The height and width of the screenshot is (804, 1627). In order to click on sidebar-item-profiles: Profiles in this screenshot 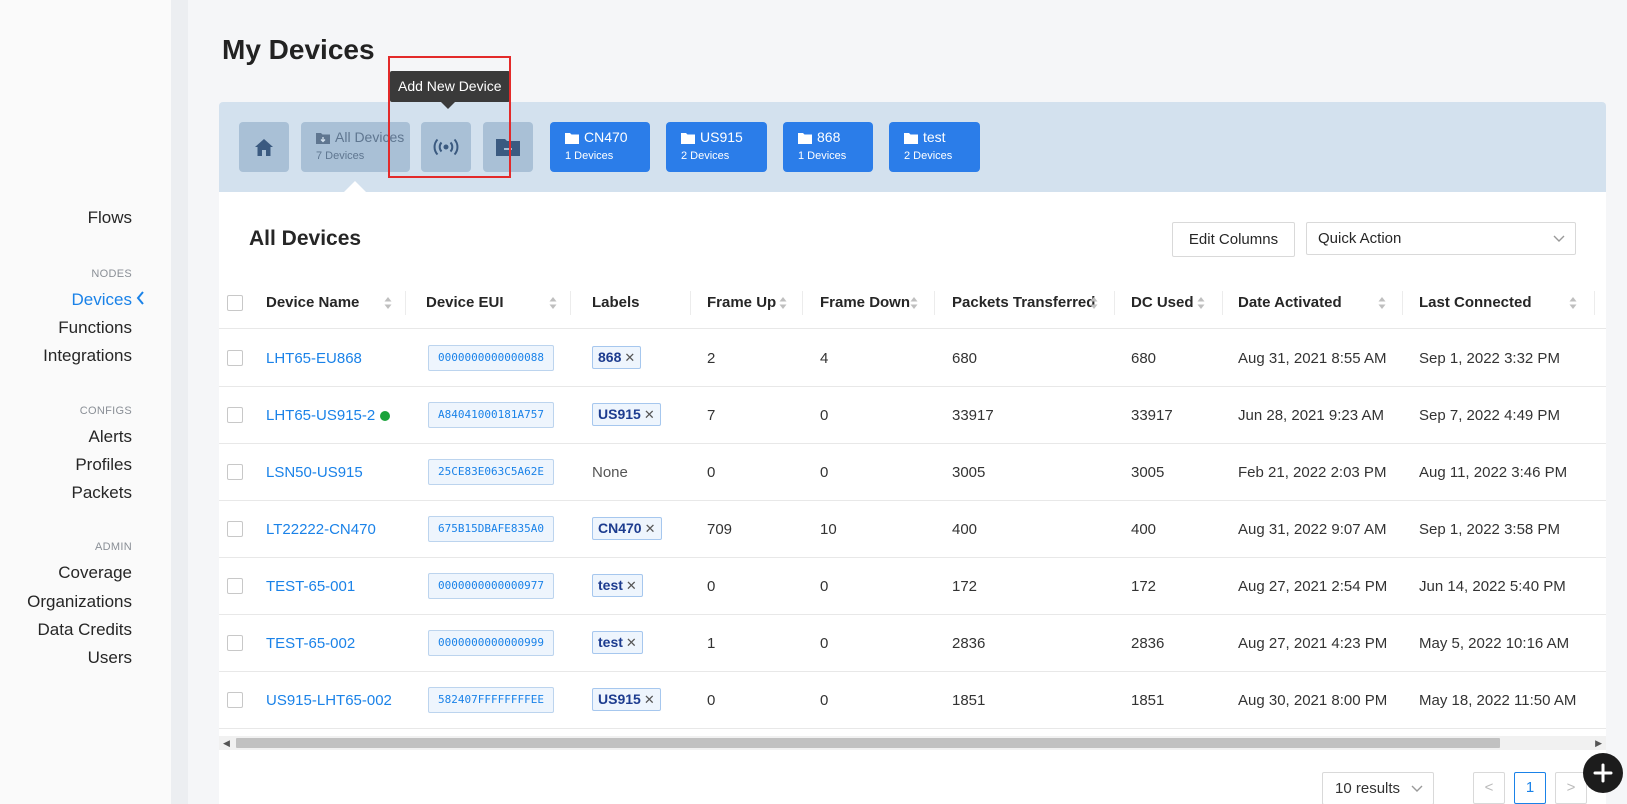, I will do `click(85, 465)`.